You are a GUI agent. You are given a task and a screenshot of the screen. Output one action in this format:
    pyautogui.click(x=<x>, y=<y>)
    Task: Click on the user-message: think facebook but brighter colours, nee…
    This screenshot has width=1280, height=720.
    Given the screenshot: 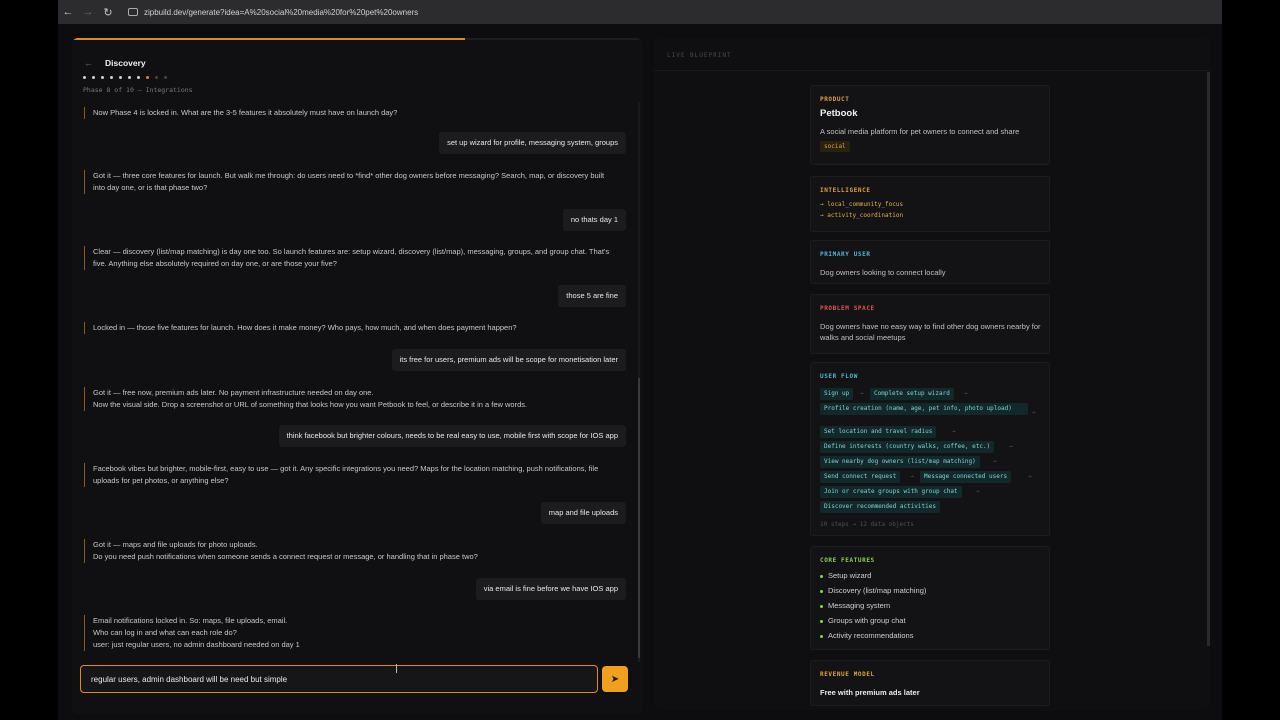 What is the action you would take?
    pyautogui.click(x=452, y=436)
    